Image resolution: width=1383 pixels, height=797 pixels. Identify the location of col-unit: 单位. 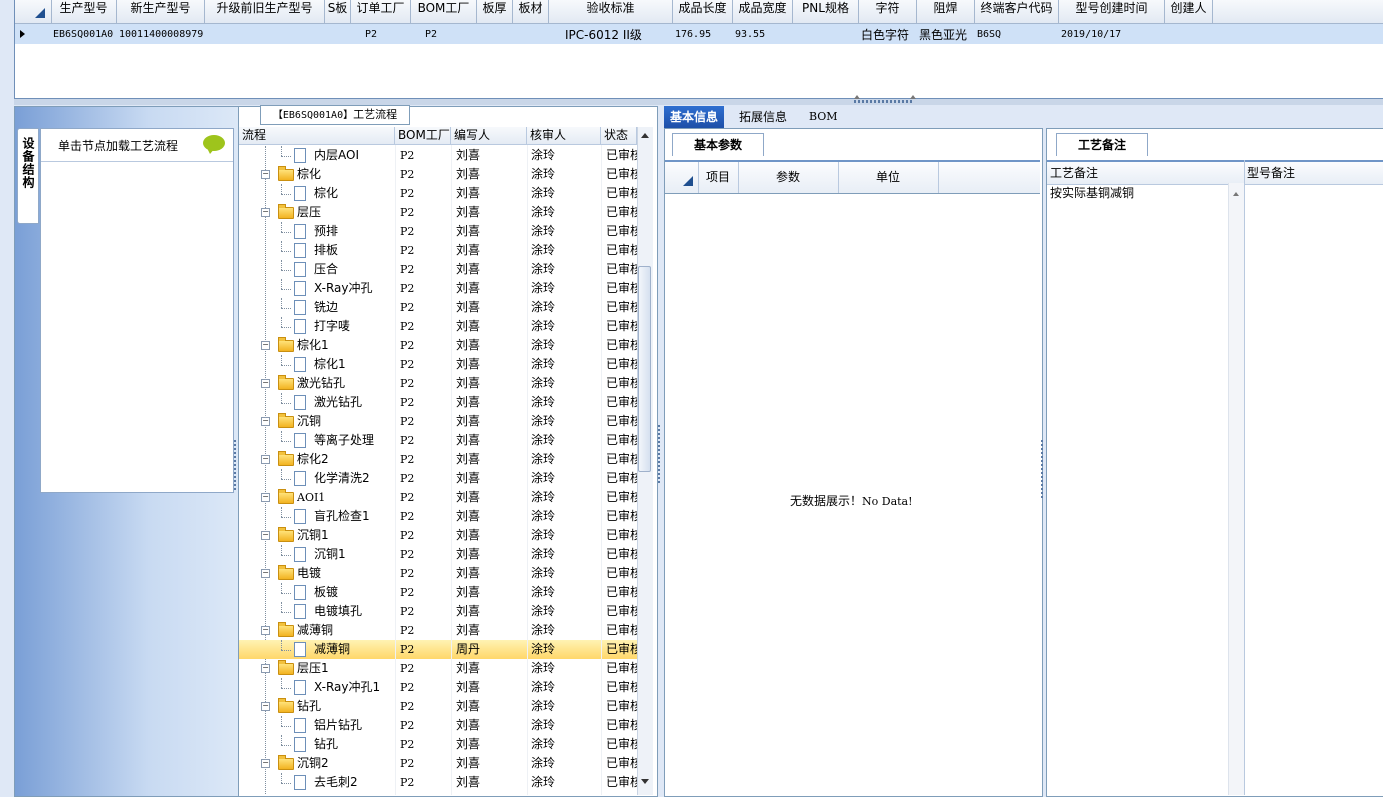
(888, 177).